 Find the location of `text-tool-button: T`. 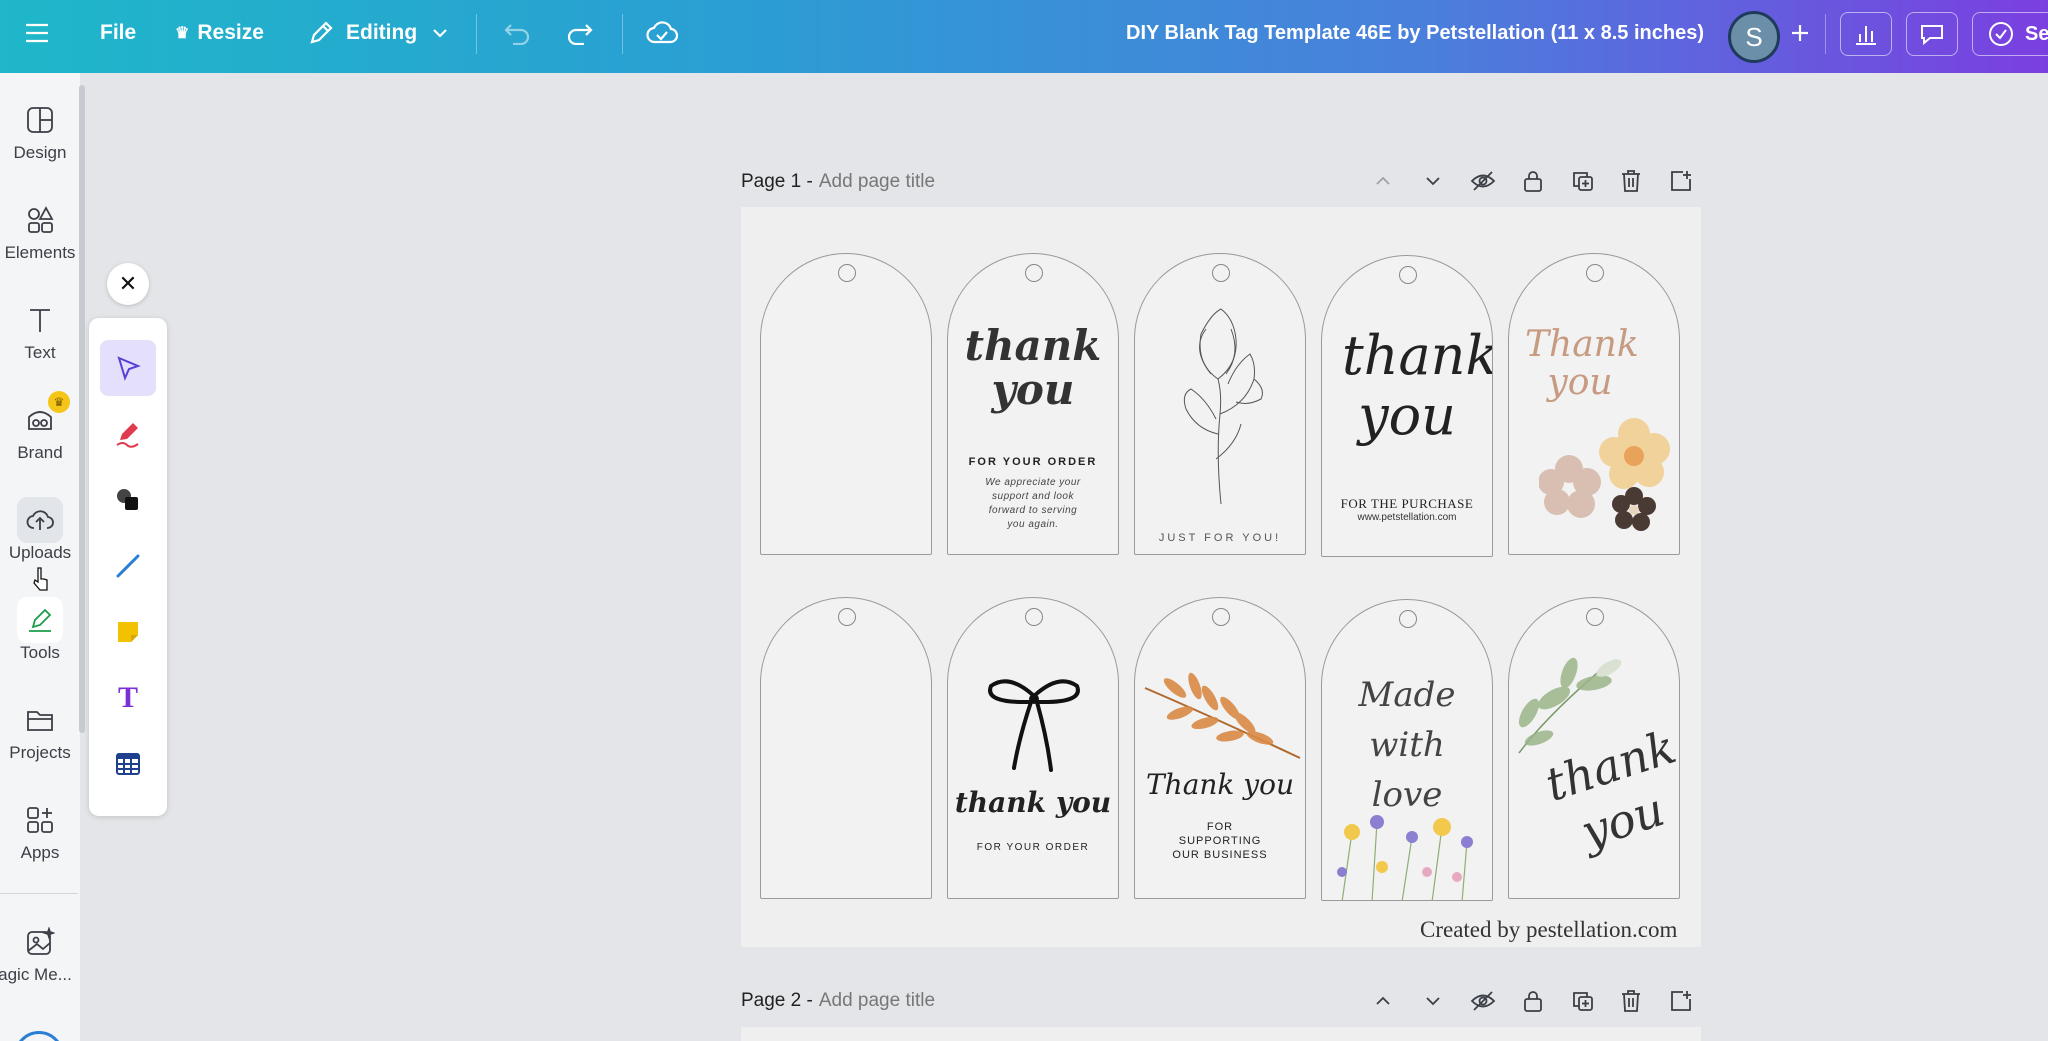

text-tool-button: T is located at coordinates (128, 698).